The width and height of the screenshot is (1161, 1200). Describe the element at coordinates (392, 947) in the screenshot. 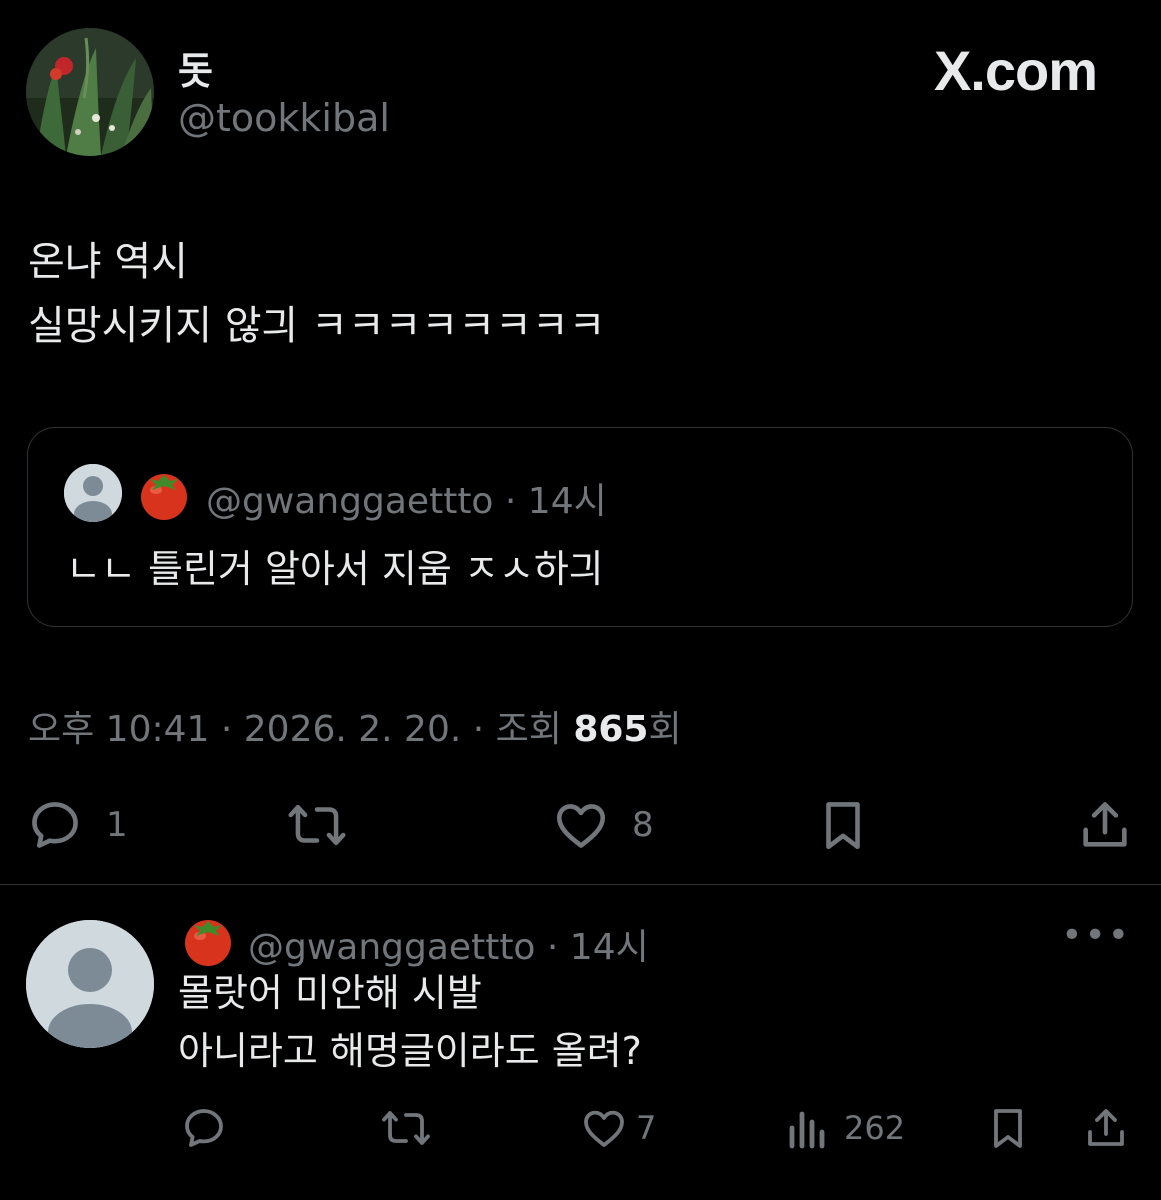

I see `reply-handle-text: @gwanggaettto` at that location.